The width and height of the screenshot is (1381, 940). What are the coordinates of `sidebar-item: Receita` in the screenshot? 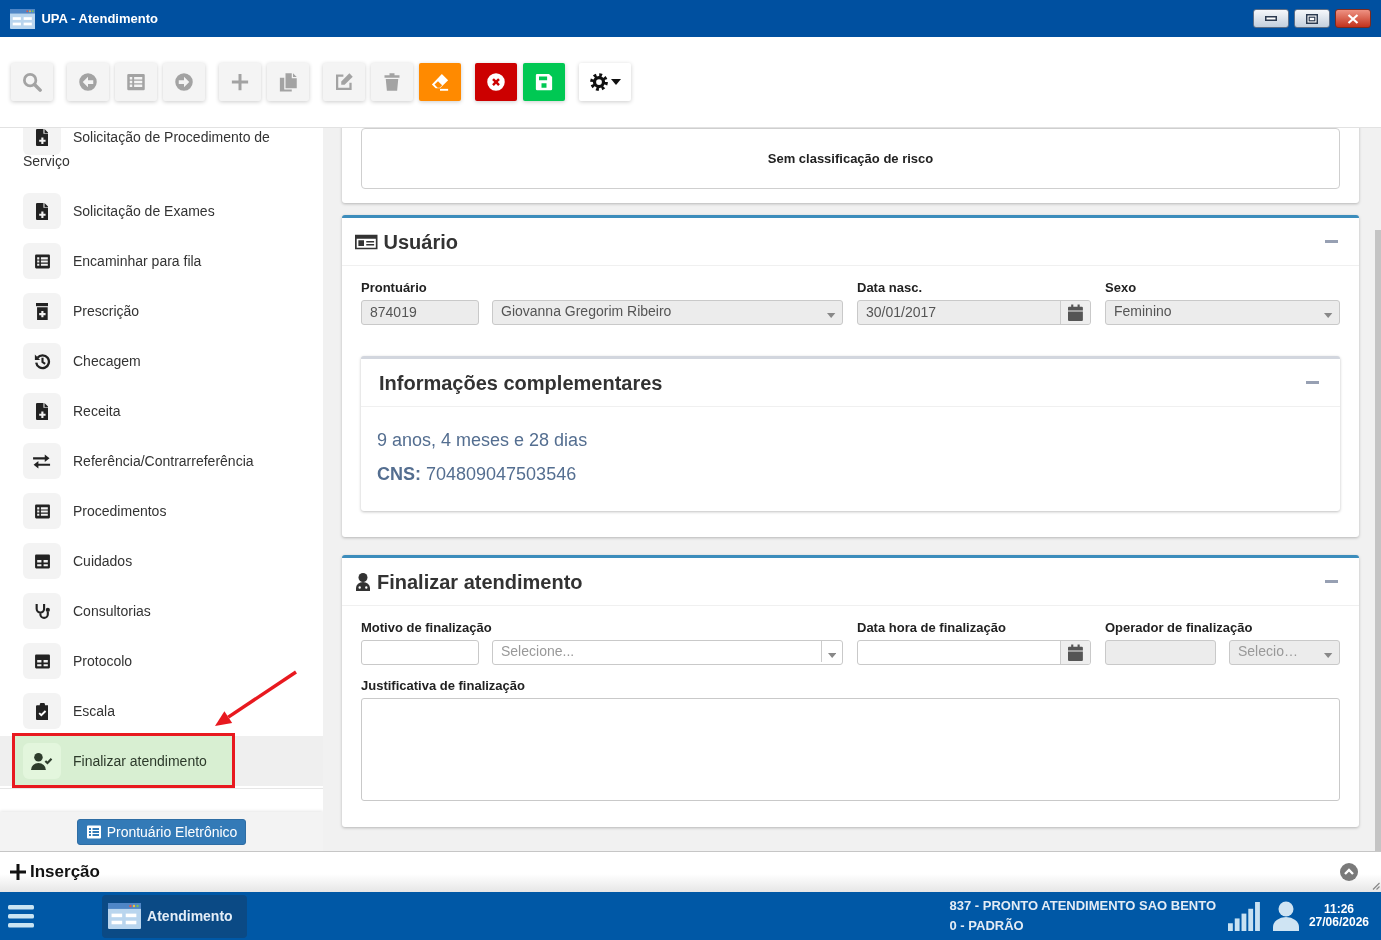 It's located at (161, 411).